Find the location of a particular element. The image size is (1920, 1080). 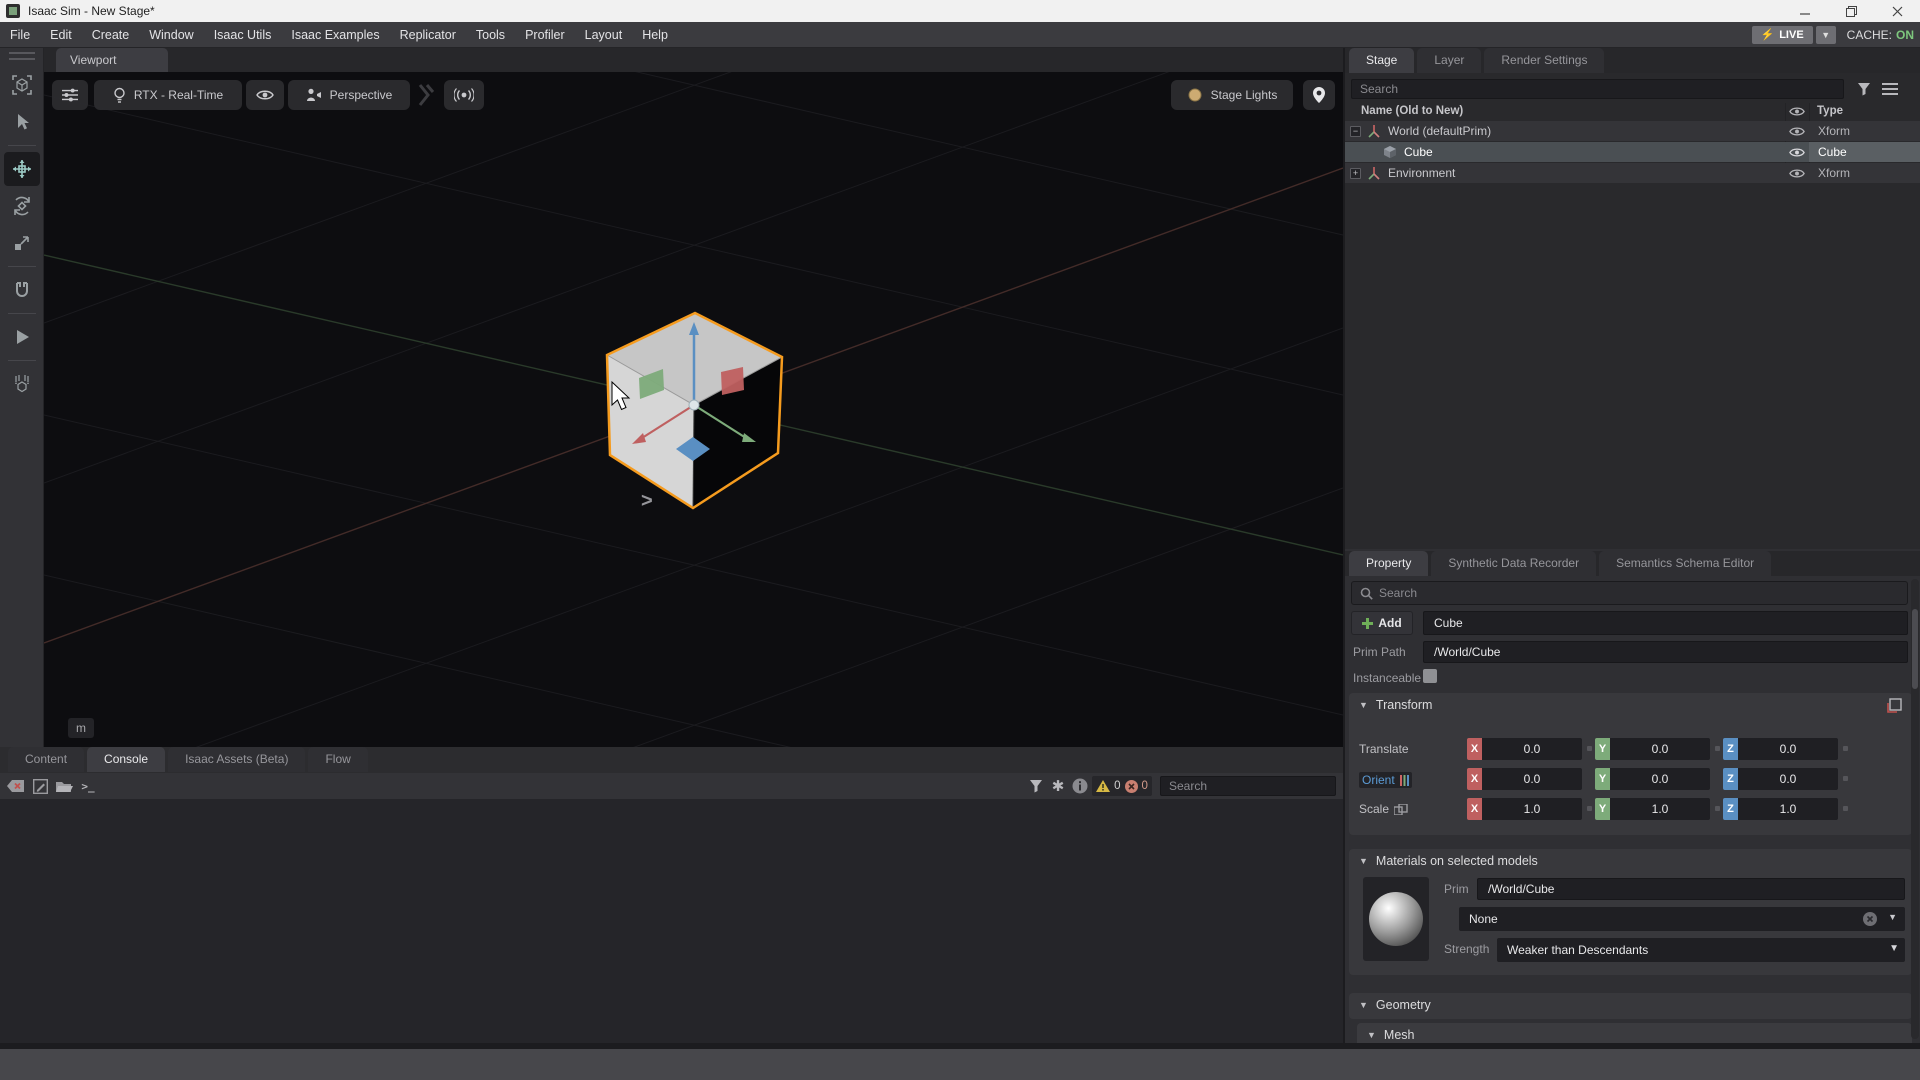

move-tool-button is located at coordinates (21, 169).